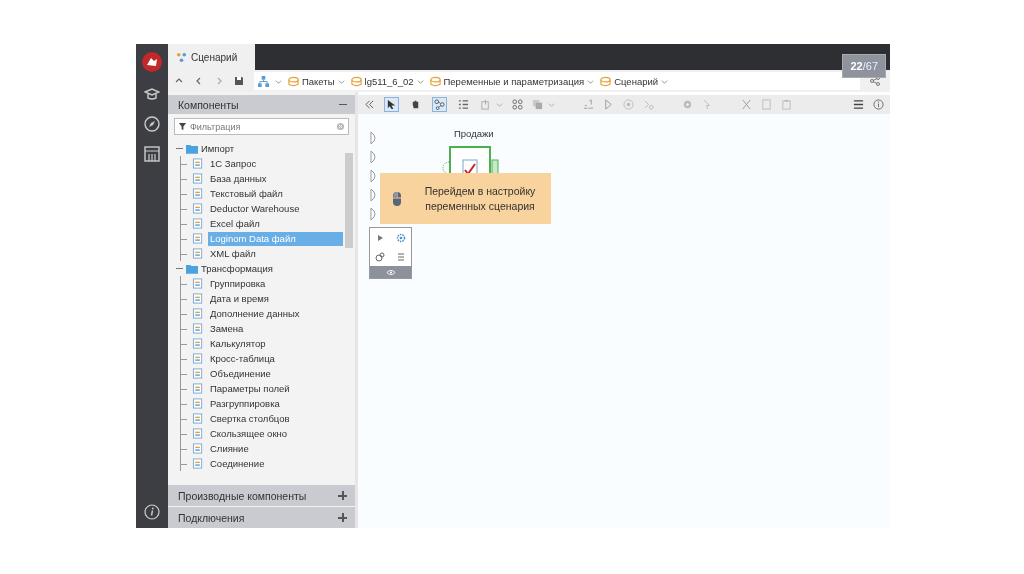  What do you see at coordinates (786, 104) in the screenshot?
I see `paste-icon` at bounding box center [786, 104].